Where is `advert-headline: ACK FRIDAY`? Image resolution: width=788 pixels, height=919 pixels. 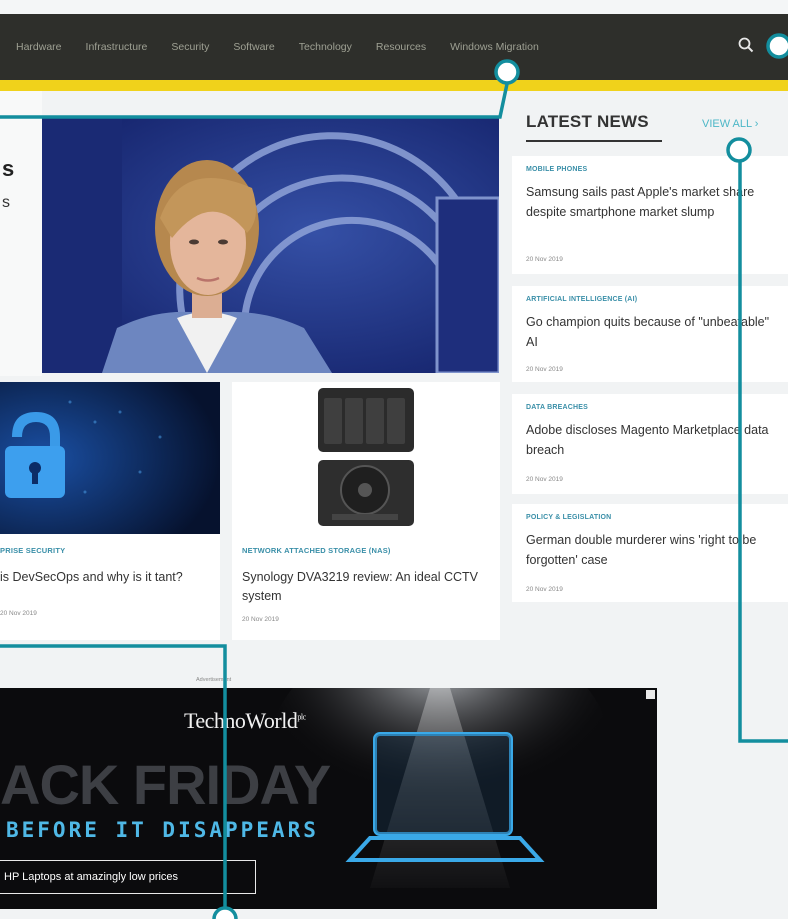
advert-headline: ACK FRIDAY is located at coordinates (165, 784).